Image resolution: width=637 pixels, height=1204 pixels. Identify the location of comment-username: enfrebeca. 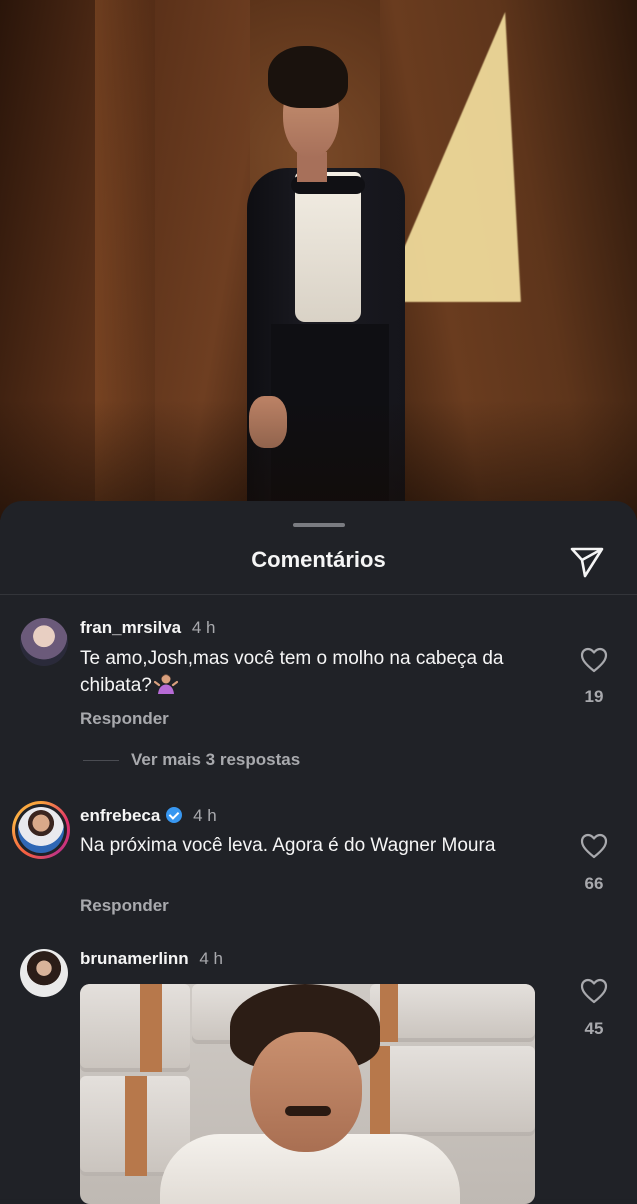
(120, 815).